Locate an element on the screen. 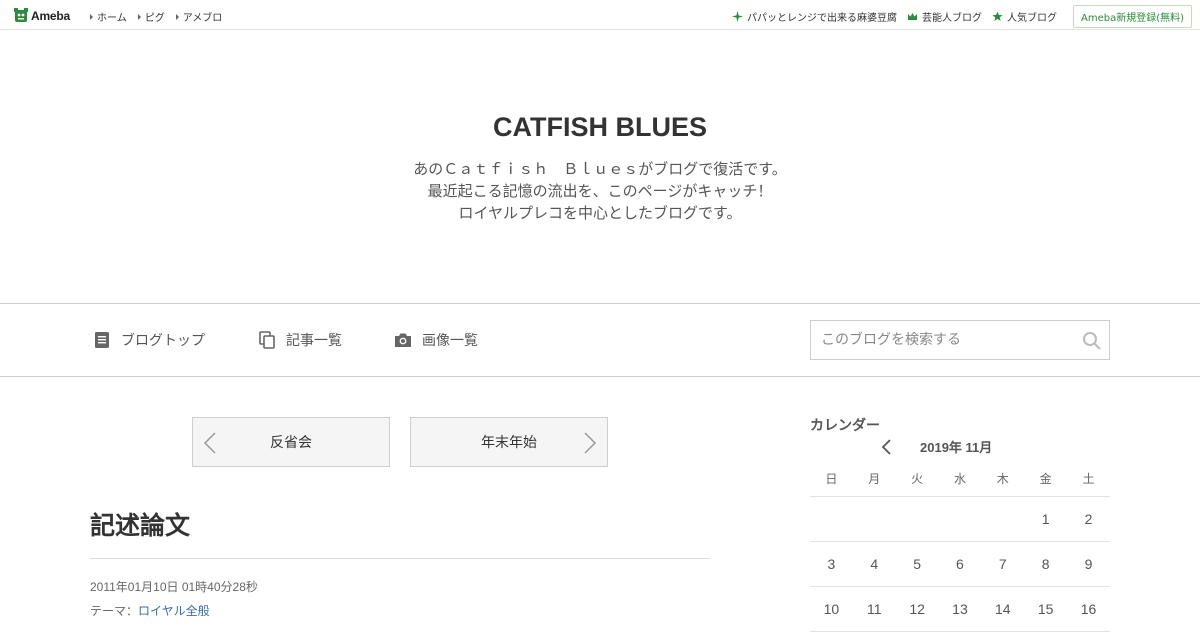  next-article-label: 年末年始 is located at coordinates (509, 443).